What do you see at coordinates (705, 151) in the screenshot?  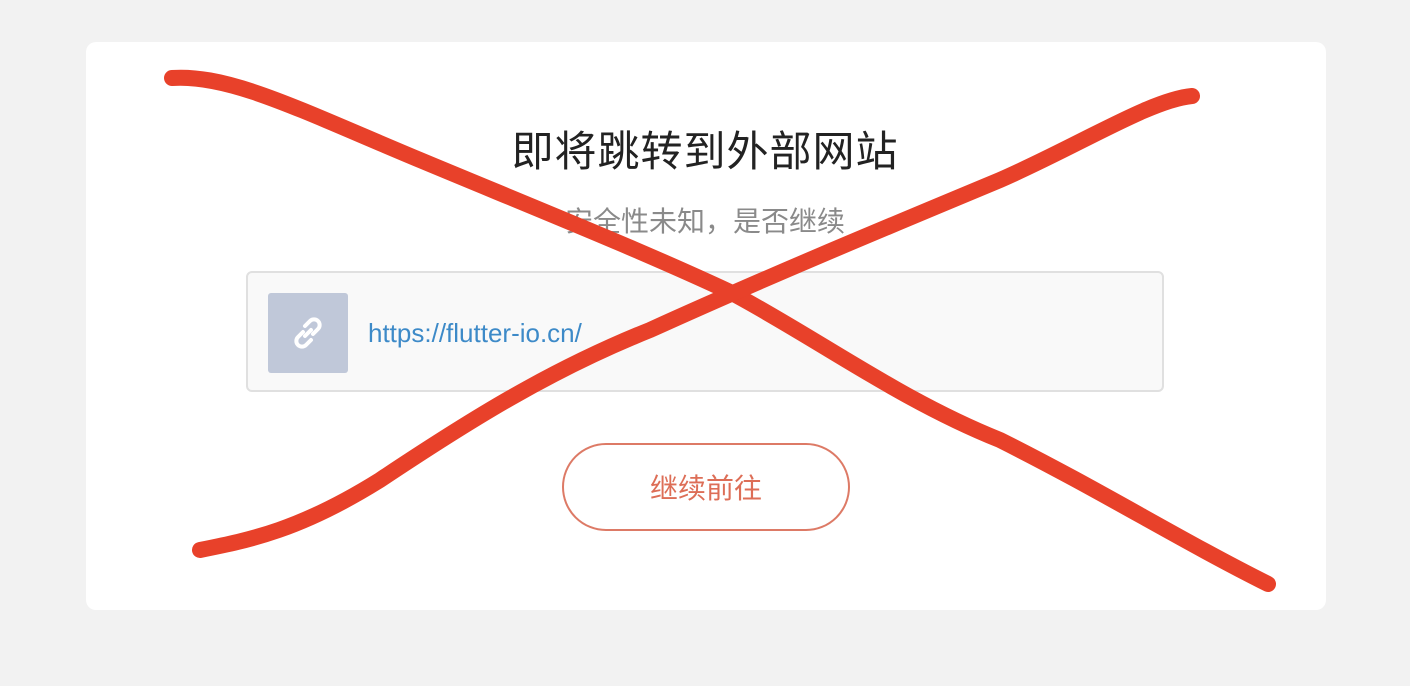 I see `page-title: 即将跳转到外部网站` at bounding box center [705, 151].